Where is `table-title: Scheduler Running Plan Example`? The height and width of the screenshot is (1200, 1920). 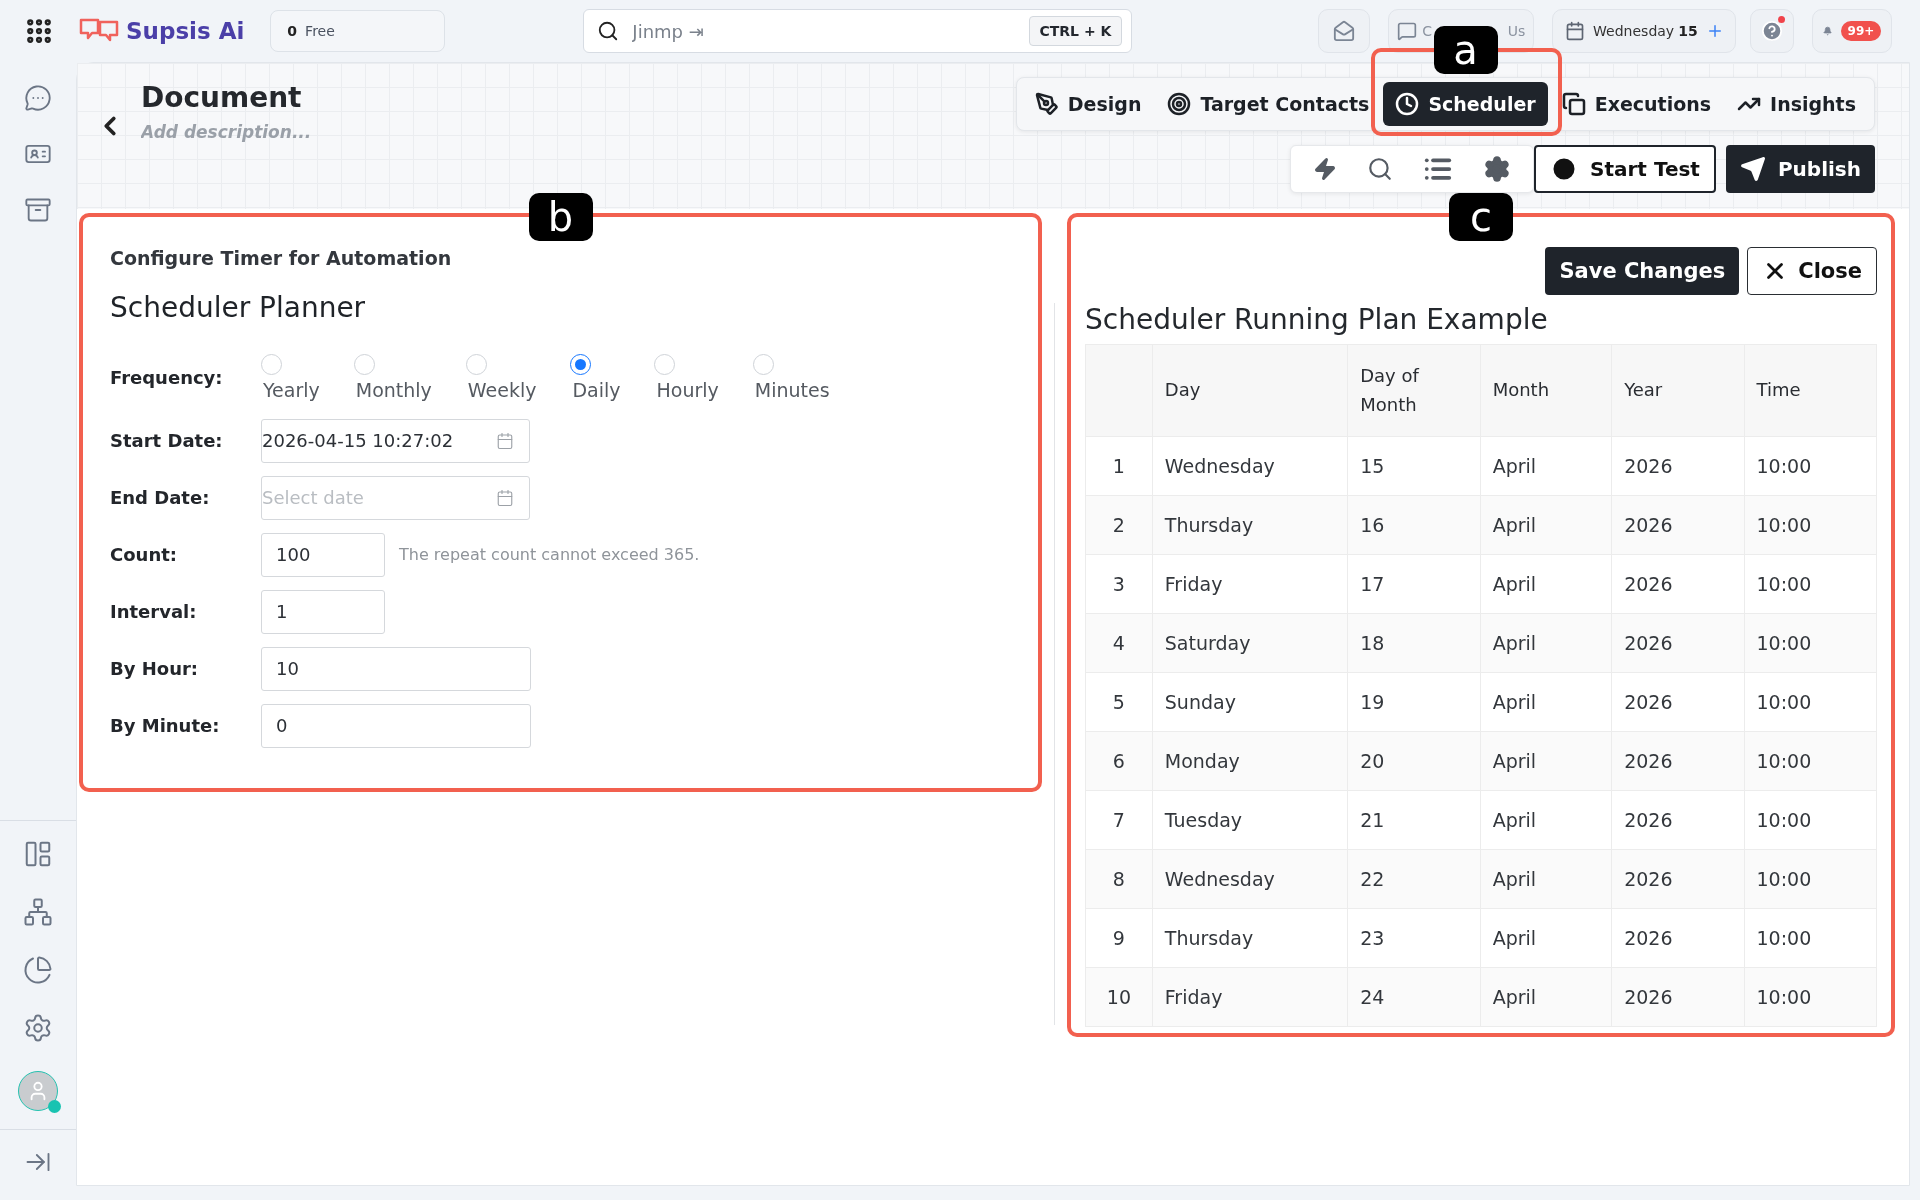 table-title: Scheduler Running Plan Example is located at coordinates (1317, 319).